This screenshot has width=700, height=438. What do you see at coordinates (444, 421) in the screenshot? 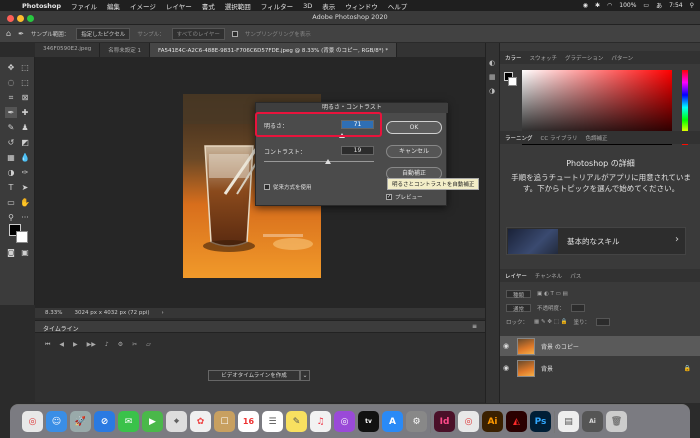
I see `indesign-icon: Id` at bounding box center [444, 421].